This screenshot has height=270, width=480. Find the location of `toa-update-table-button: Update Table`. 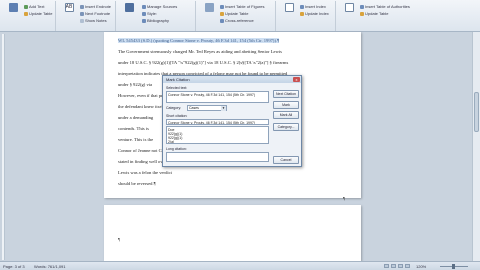

toa-update-table-button: Update Table is located at coordinates (374, 13).